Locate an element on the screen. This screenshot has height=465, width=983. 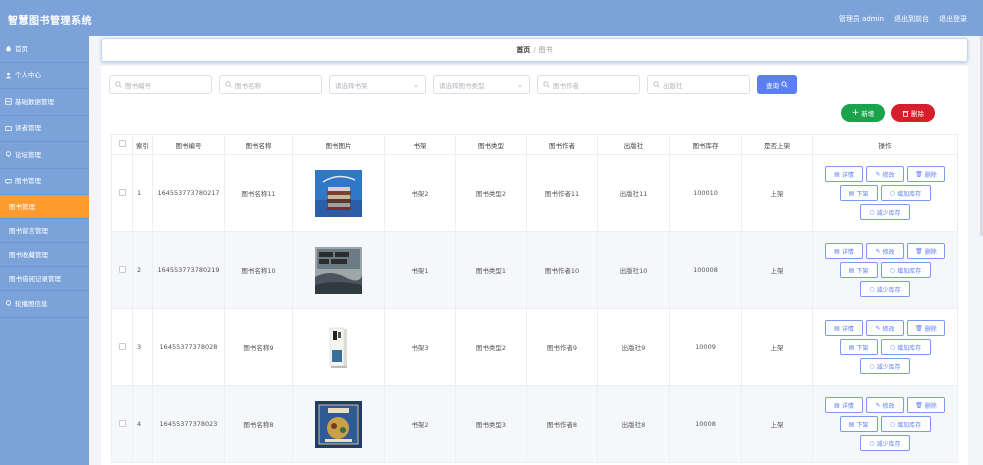
filter-bar: 图书编号 图书名称 请选择书架 ⌄ 请选择图书类型 ⌄ 图书作者 出版社 查询 is located at coordinates (453, 84).